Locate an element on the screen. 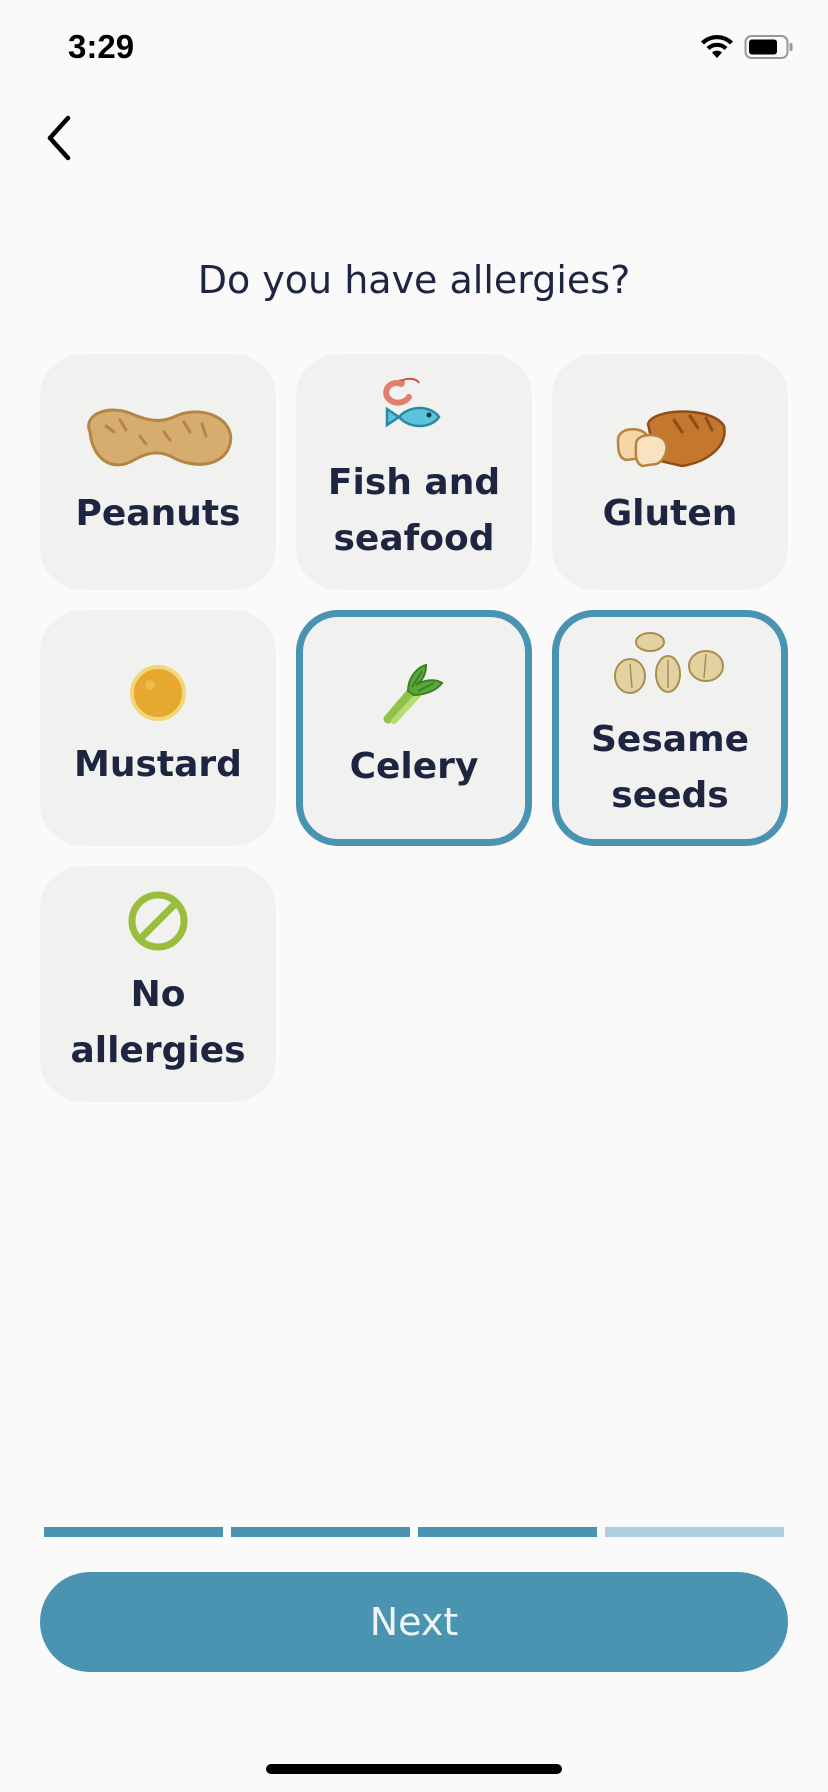  option-label: No allergies is located at coordinates (158, 1022).